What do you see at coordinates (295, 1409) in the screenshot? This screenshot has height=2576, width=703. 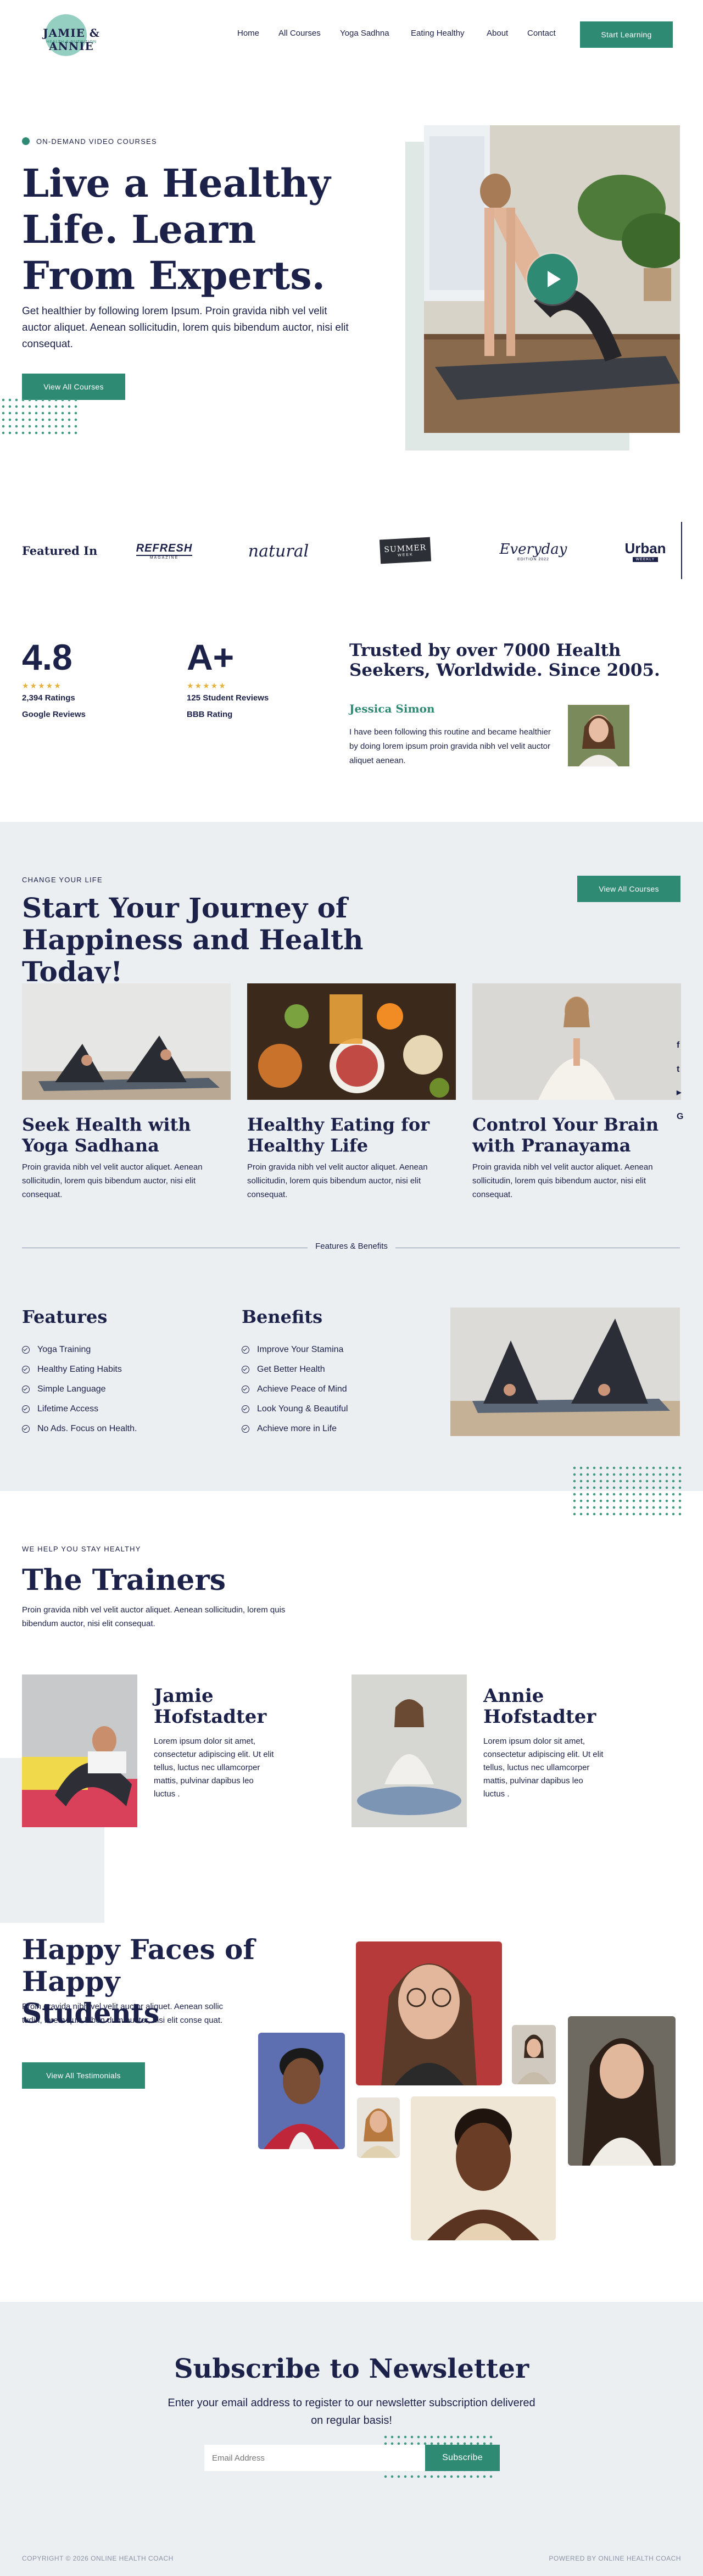 I see `benefit-item: Look Young & Beautiful` at bounding box center [295, 1409].